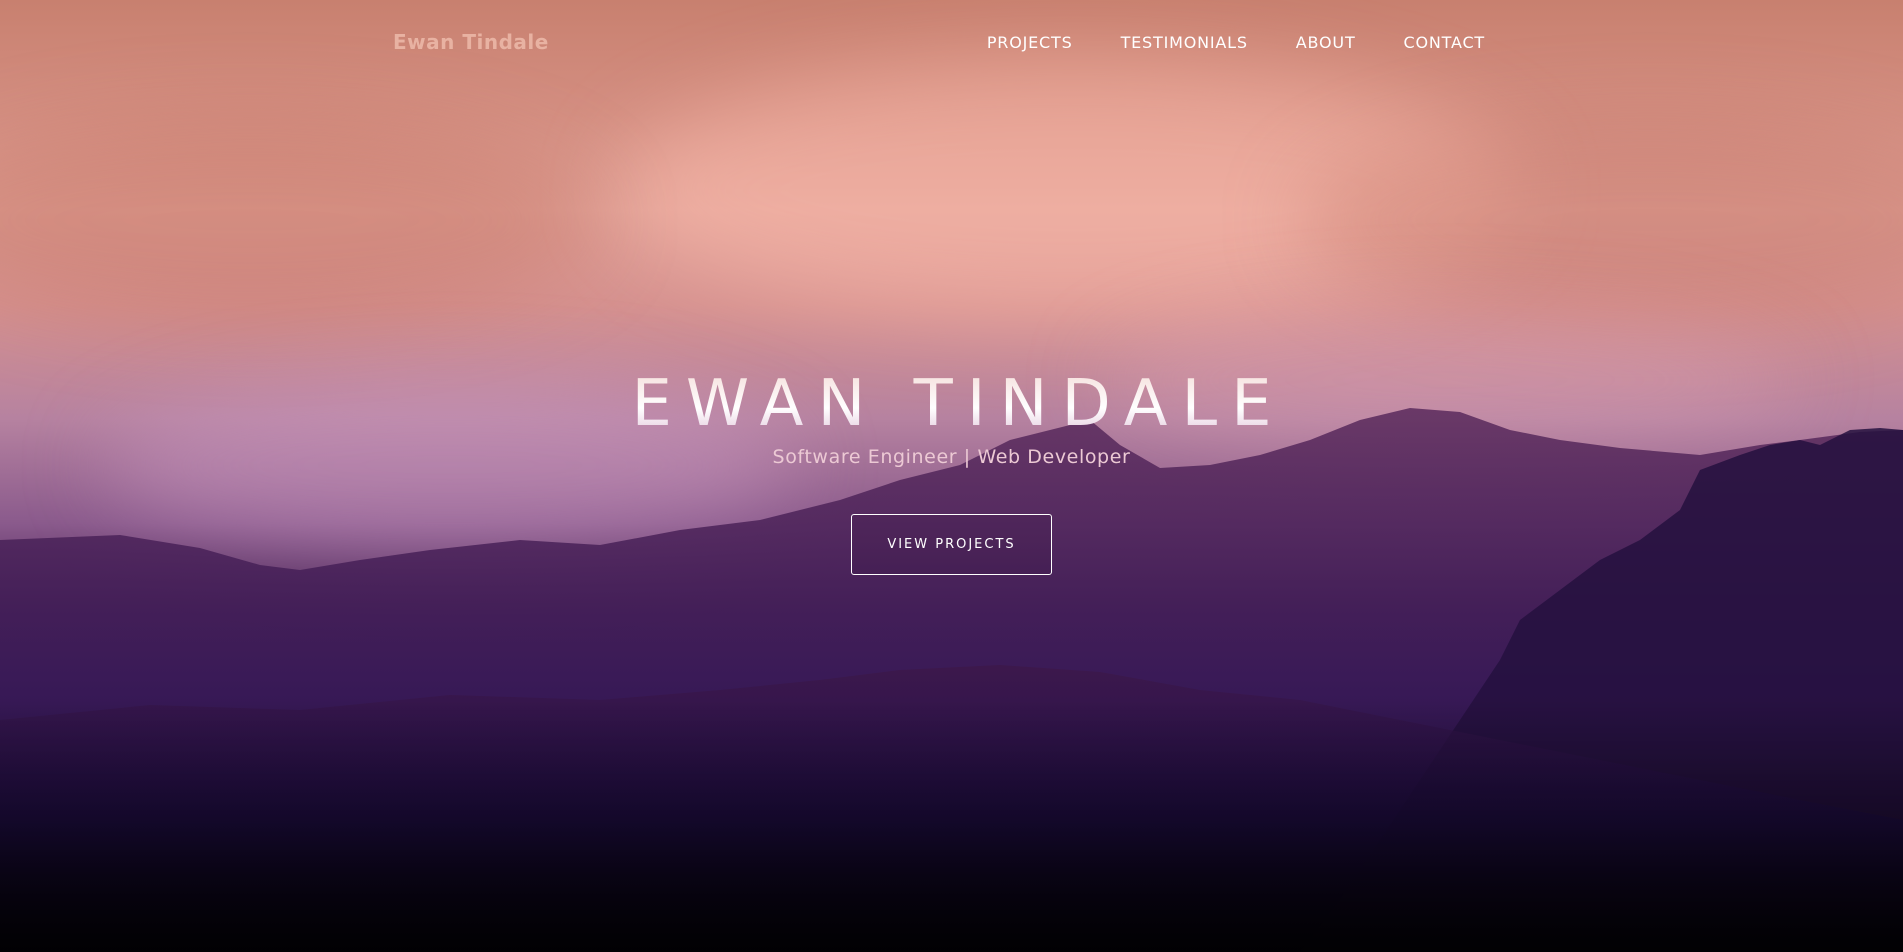 This screenshot has height=952, width=1903. Describe the element at coordinates (951, 544) in the screenshot. I see `view-projects-button: VIEW PROJECTS` at that location.